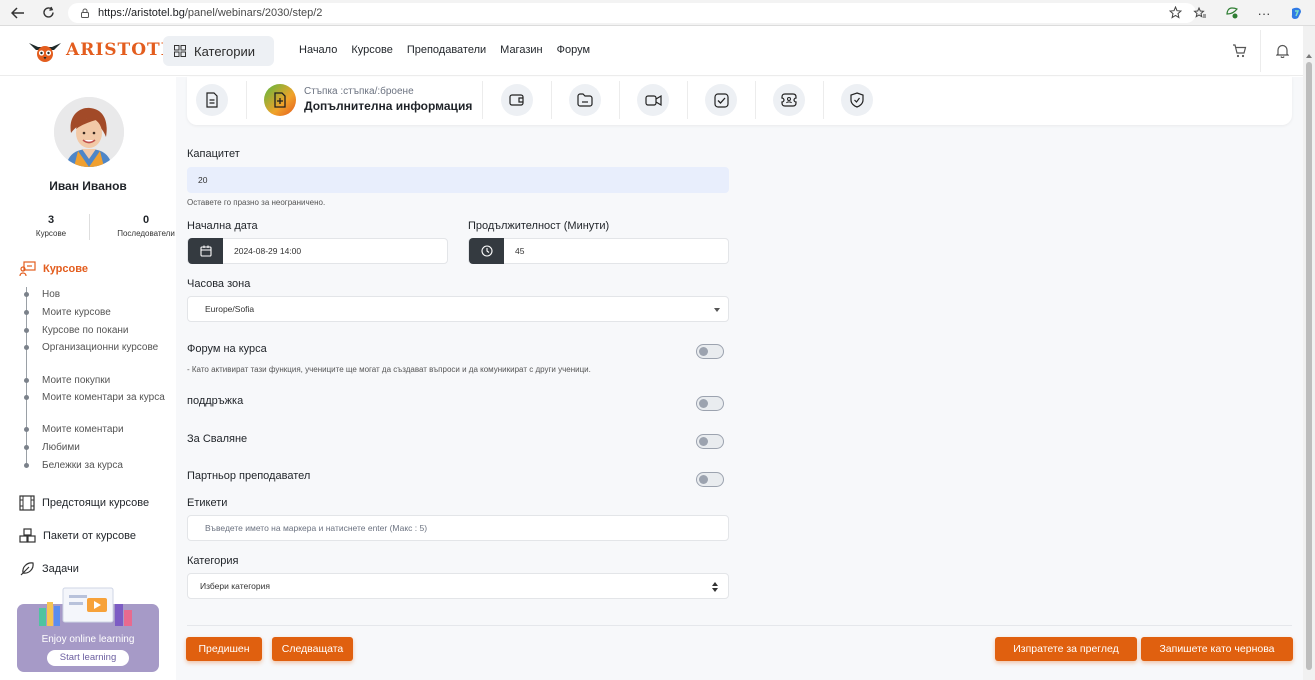 This screenshot has height=680, width=1315. Describe the element at coordinates (1217, 649) in the screenshot. I see `save-as-draft-button: Запишете като чернова` at that location.